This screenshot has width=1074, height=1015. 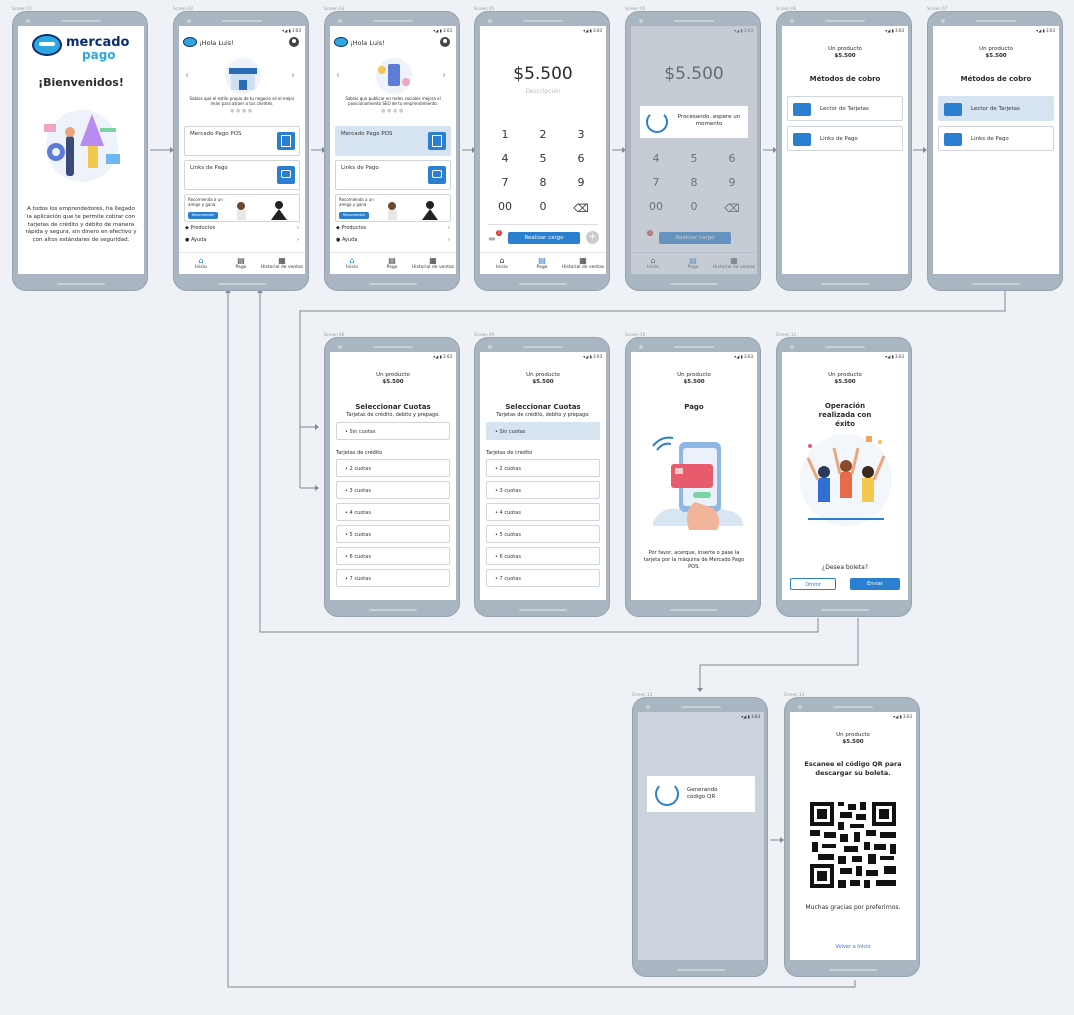 I want to click on key-3: 3, so click(x=581, y=134).